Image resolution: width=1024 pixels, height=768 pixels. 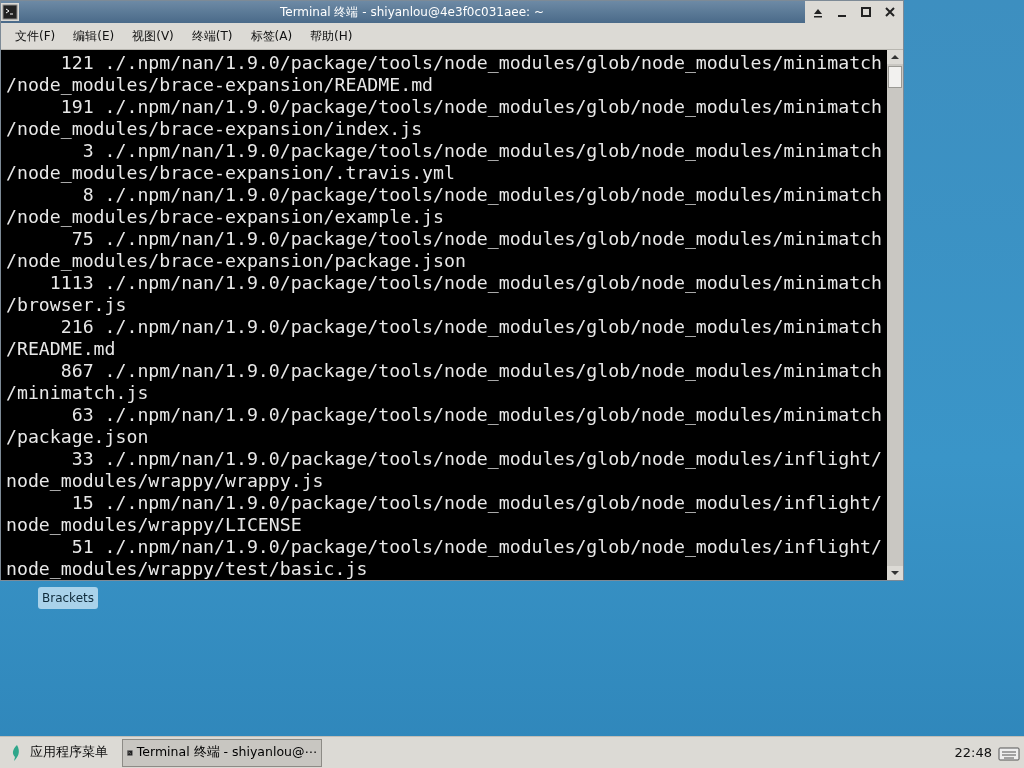 I want to click on leaf-icon, so click(x=16, y=752).